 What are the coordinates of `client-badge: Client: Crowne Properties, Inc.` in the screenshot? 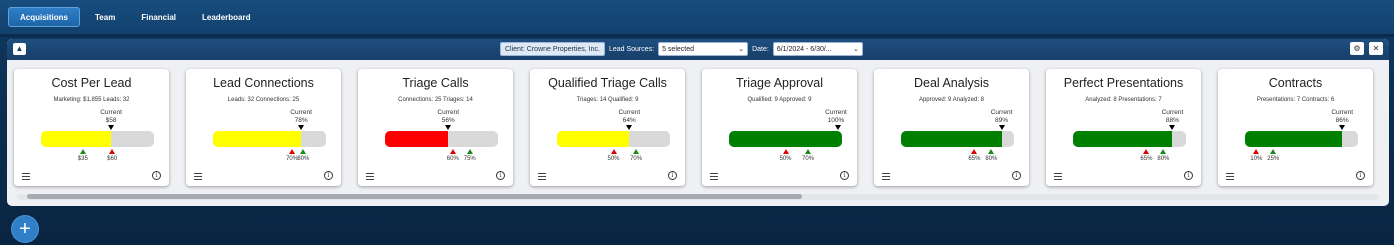 It's located at (552, 49).